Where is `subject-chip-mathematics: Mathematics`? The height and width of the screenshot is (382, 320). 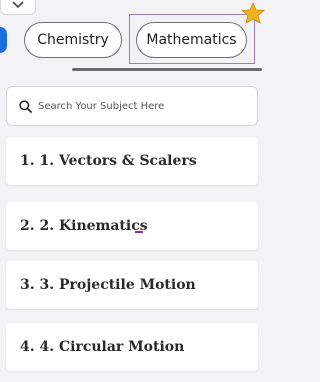 subject-chip-mathematics: Mathematics is located at coordinates (191, 40).